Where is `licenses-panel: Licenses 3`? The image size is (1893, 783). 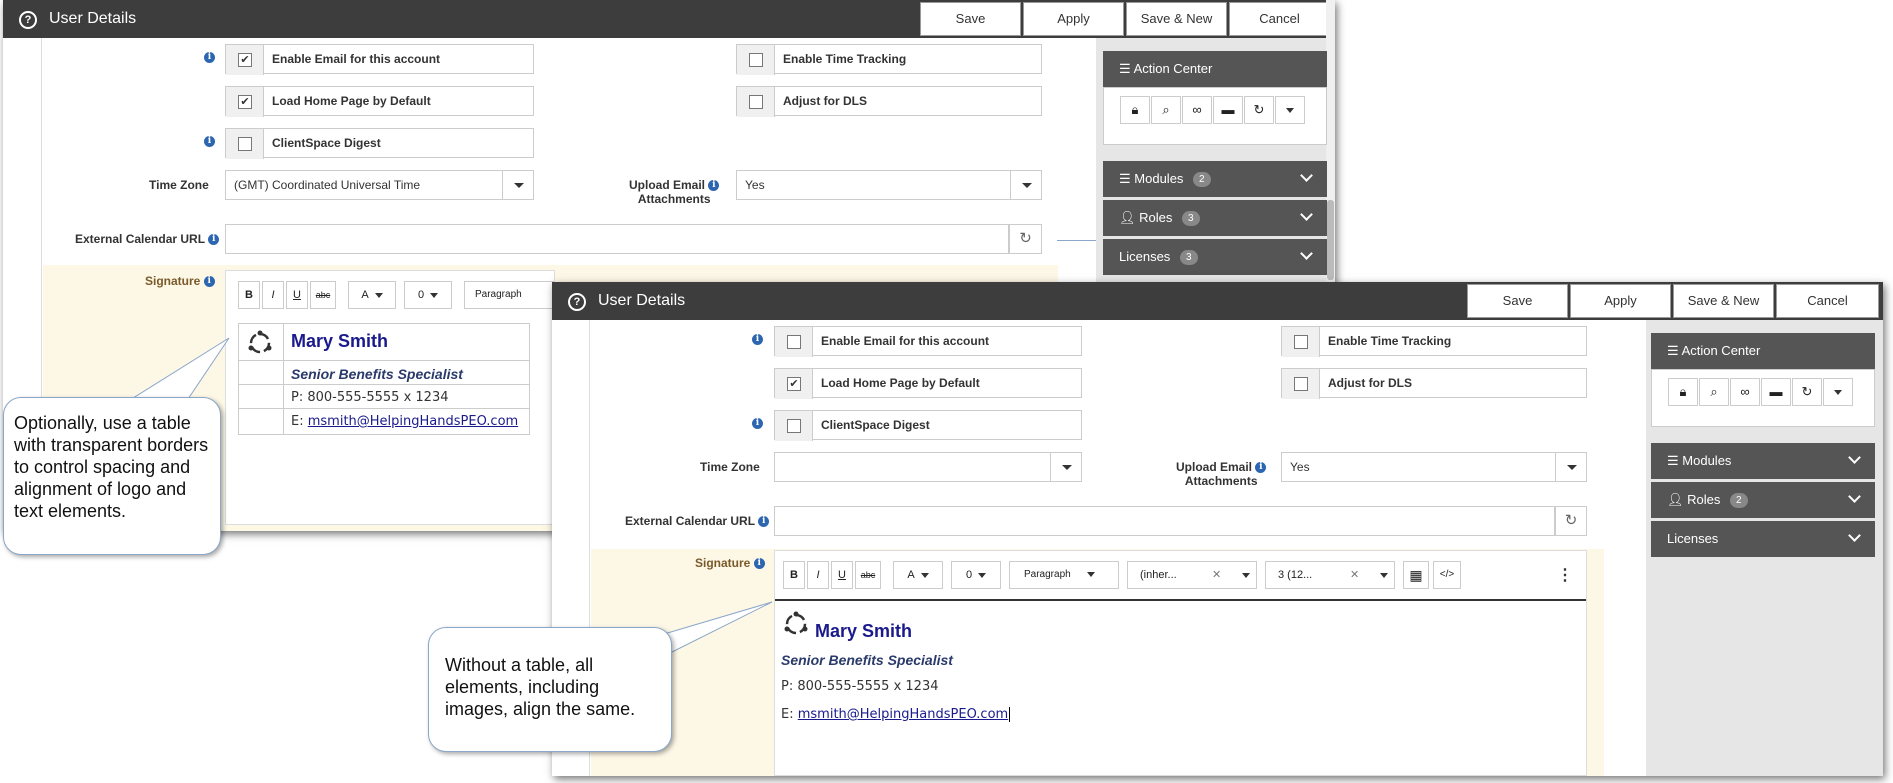
licenses-panel: Licenses 3 is located at coordinates (1215, 257).